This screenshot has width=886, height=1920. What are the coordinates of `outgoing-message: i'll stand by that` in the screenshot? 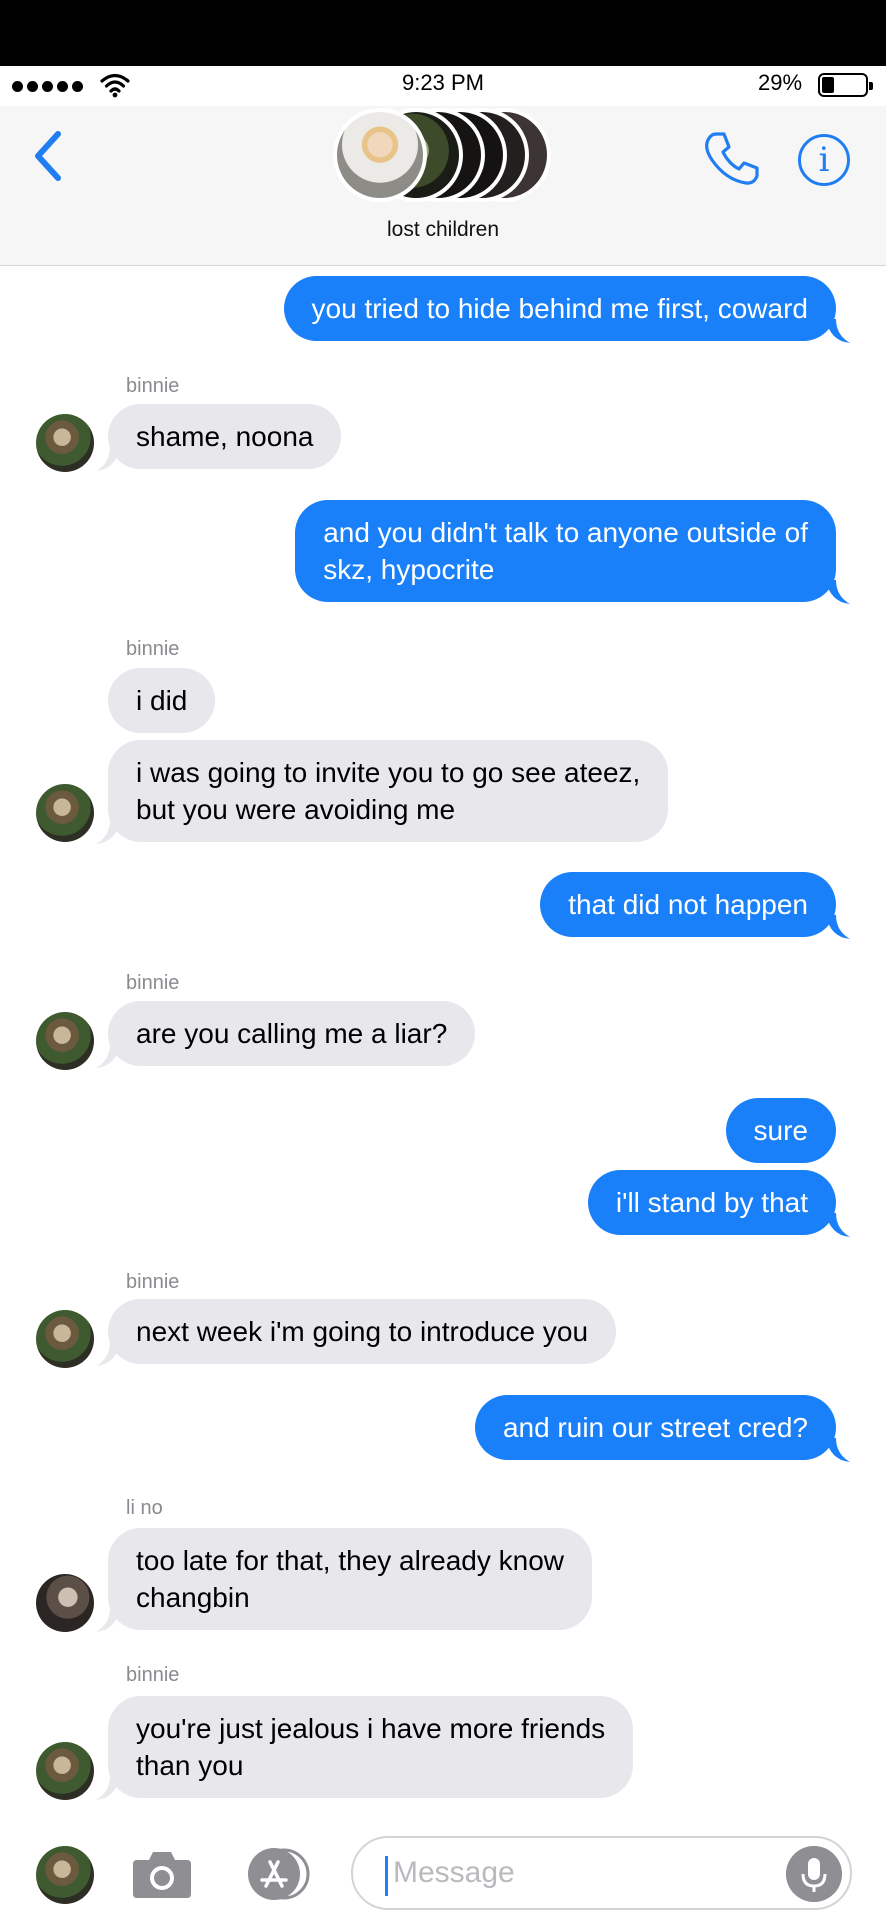 It's located at (711, 1202).